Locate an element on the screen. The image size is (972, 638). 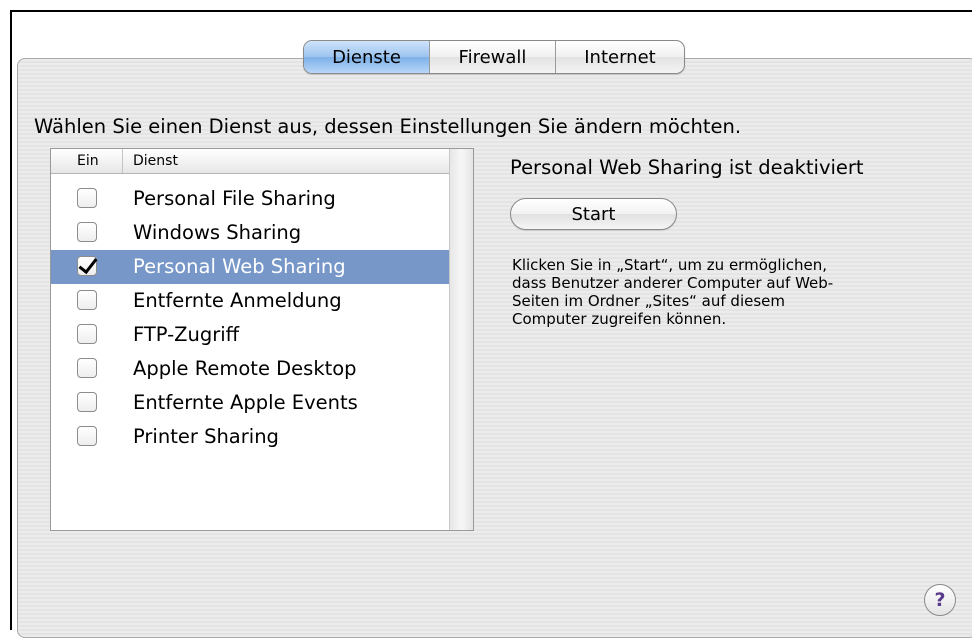
service-row-personal-web-sharing: Personal Web Sharing is located at coordinates (250, 267).